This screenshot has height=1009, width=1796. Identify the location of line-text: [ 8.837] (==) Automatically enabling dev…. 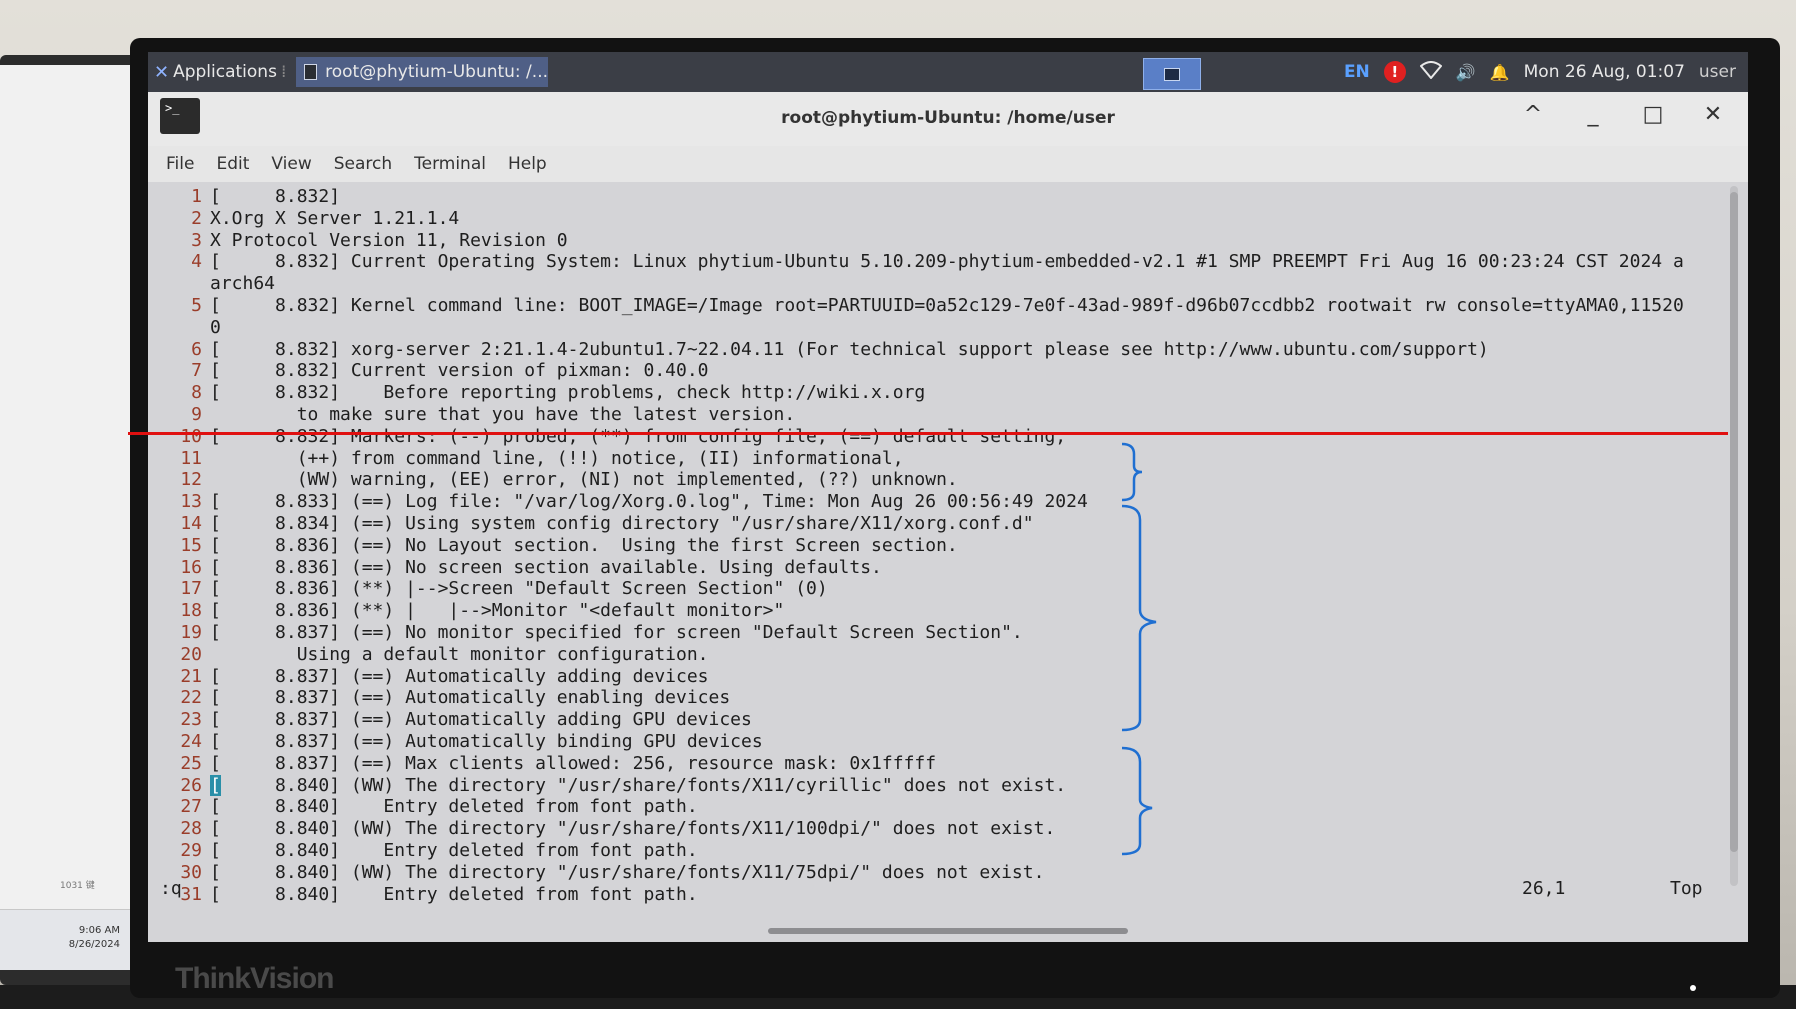
(470, 698).